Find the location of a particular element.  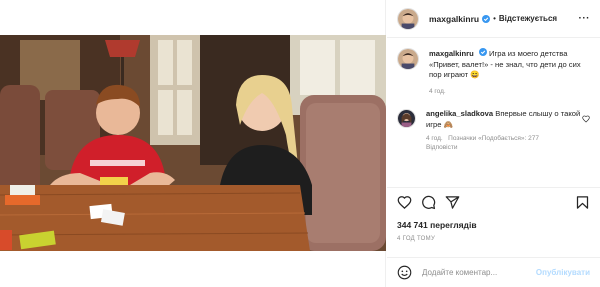

author-username: maxgalkinru is located at coordinates (454, 19).